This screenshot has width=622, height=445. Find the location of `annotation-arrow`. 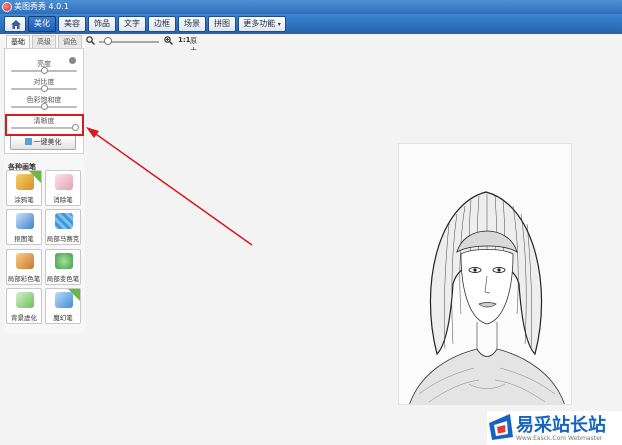

annotation-arrow is located at coordinates (169, 186).